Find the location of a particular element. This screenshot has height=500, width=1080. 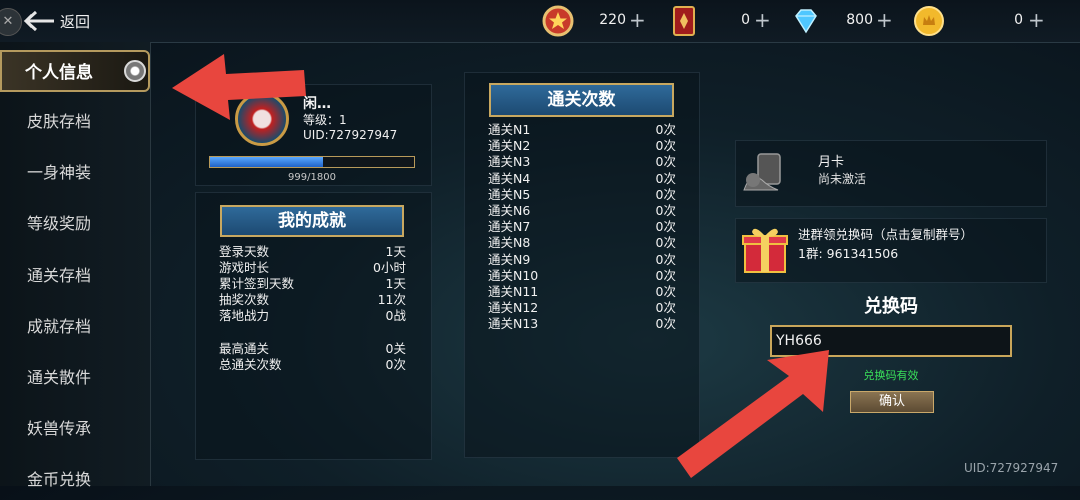

month-card-icon is located at coordinates (762, 172).